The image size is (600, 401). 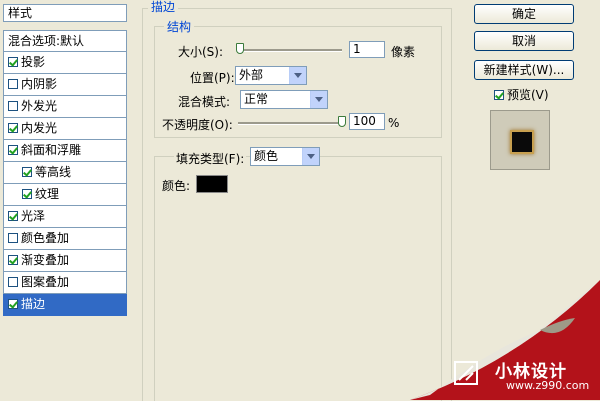 I want to click on blend-mode-select: 正常, so click(x=284, y=99).